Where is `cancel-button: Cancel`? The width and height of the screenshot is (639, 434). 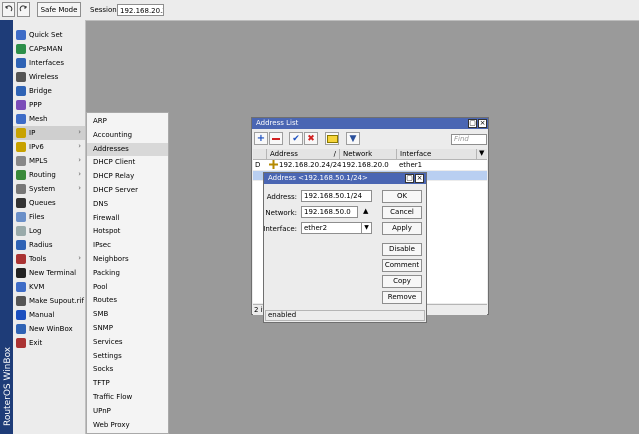 cancel-button: Cancel is located at coordinates (402, 212).